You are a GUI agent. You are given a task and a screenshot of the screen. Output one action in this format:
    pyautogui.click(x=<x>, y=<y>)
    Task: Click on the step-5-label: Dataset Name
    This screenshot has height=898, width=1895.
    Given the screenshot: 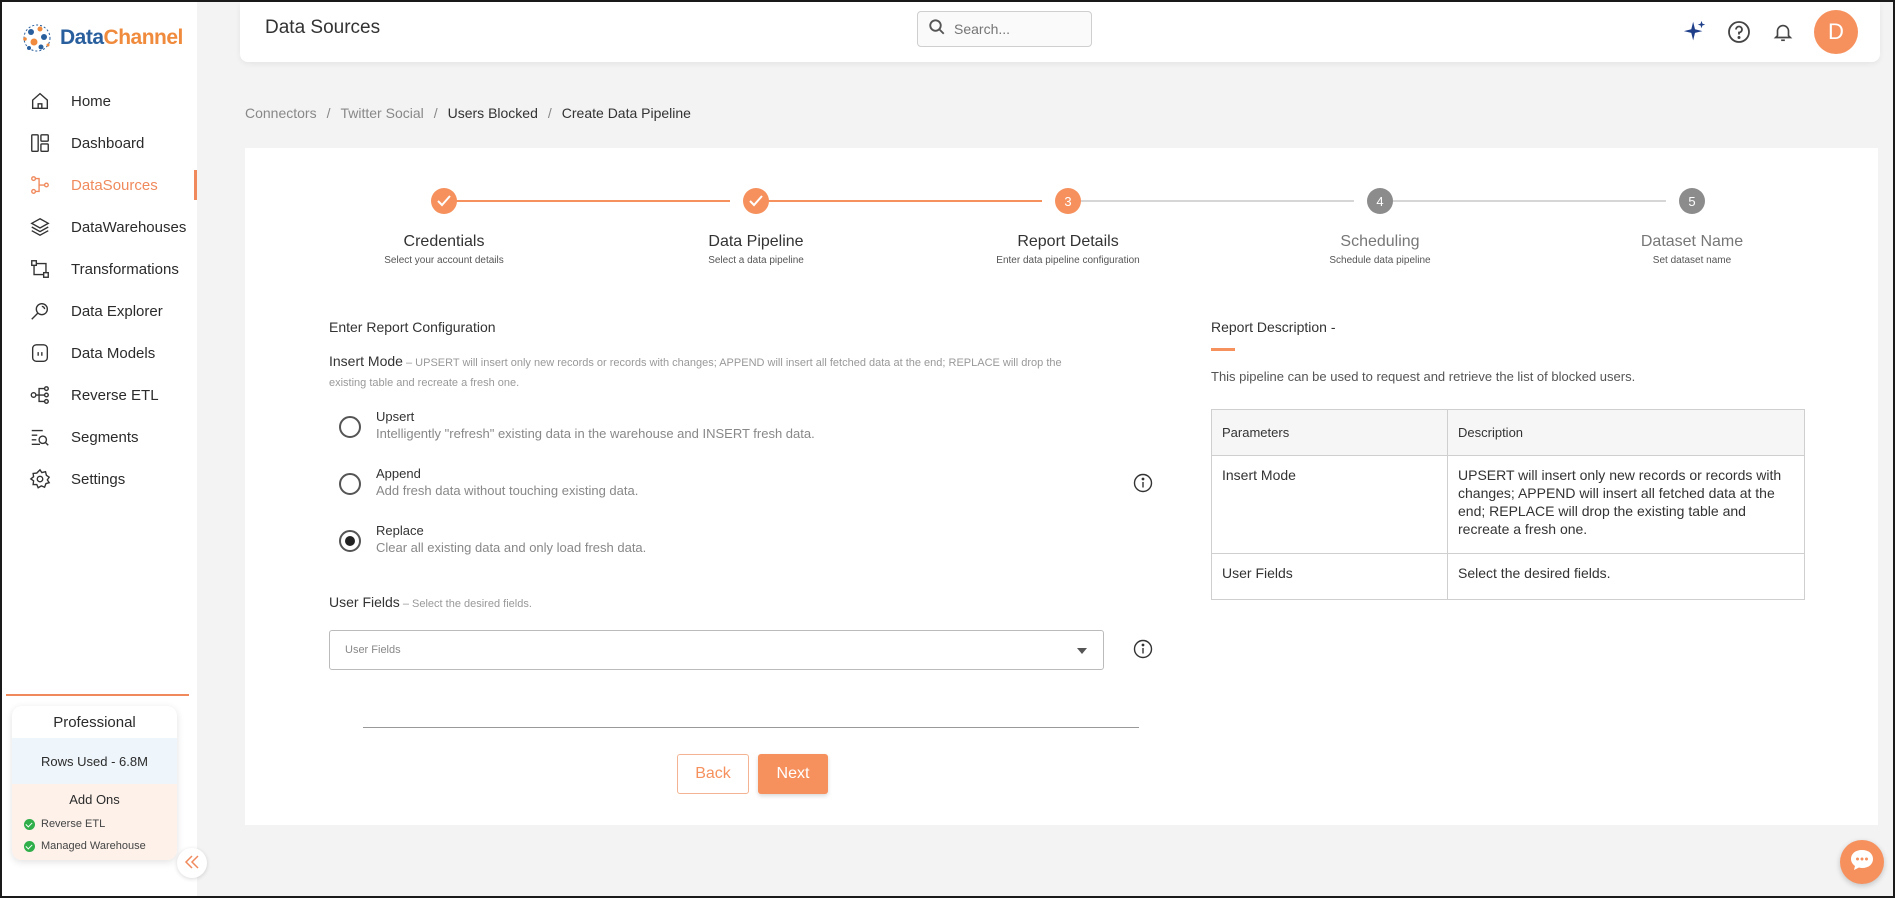 What is the action you would take?
    pyautogui.click(x=1692, y=241)
    